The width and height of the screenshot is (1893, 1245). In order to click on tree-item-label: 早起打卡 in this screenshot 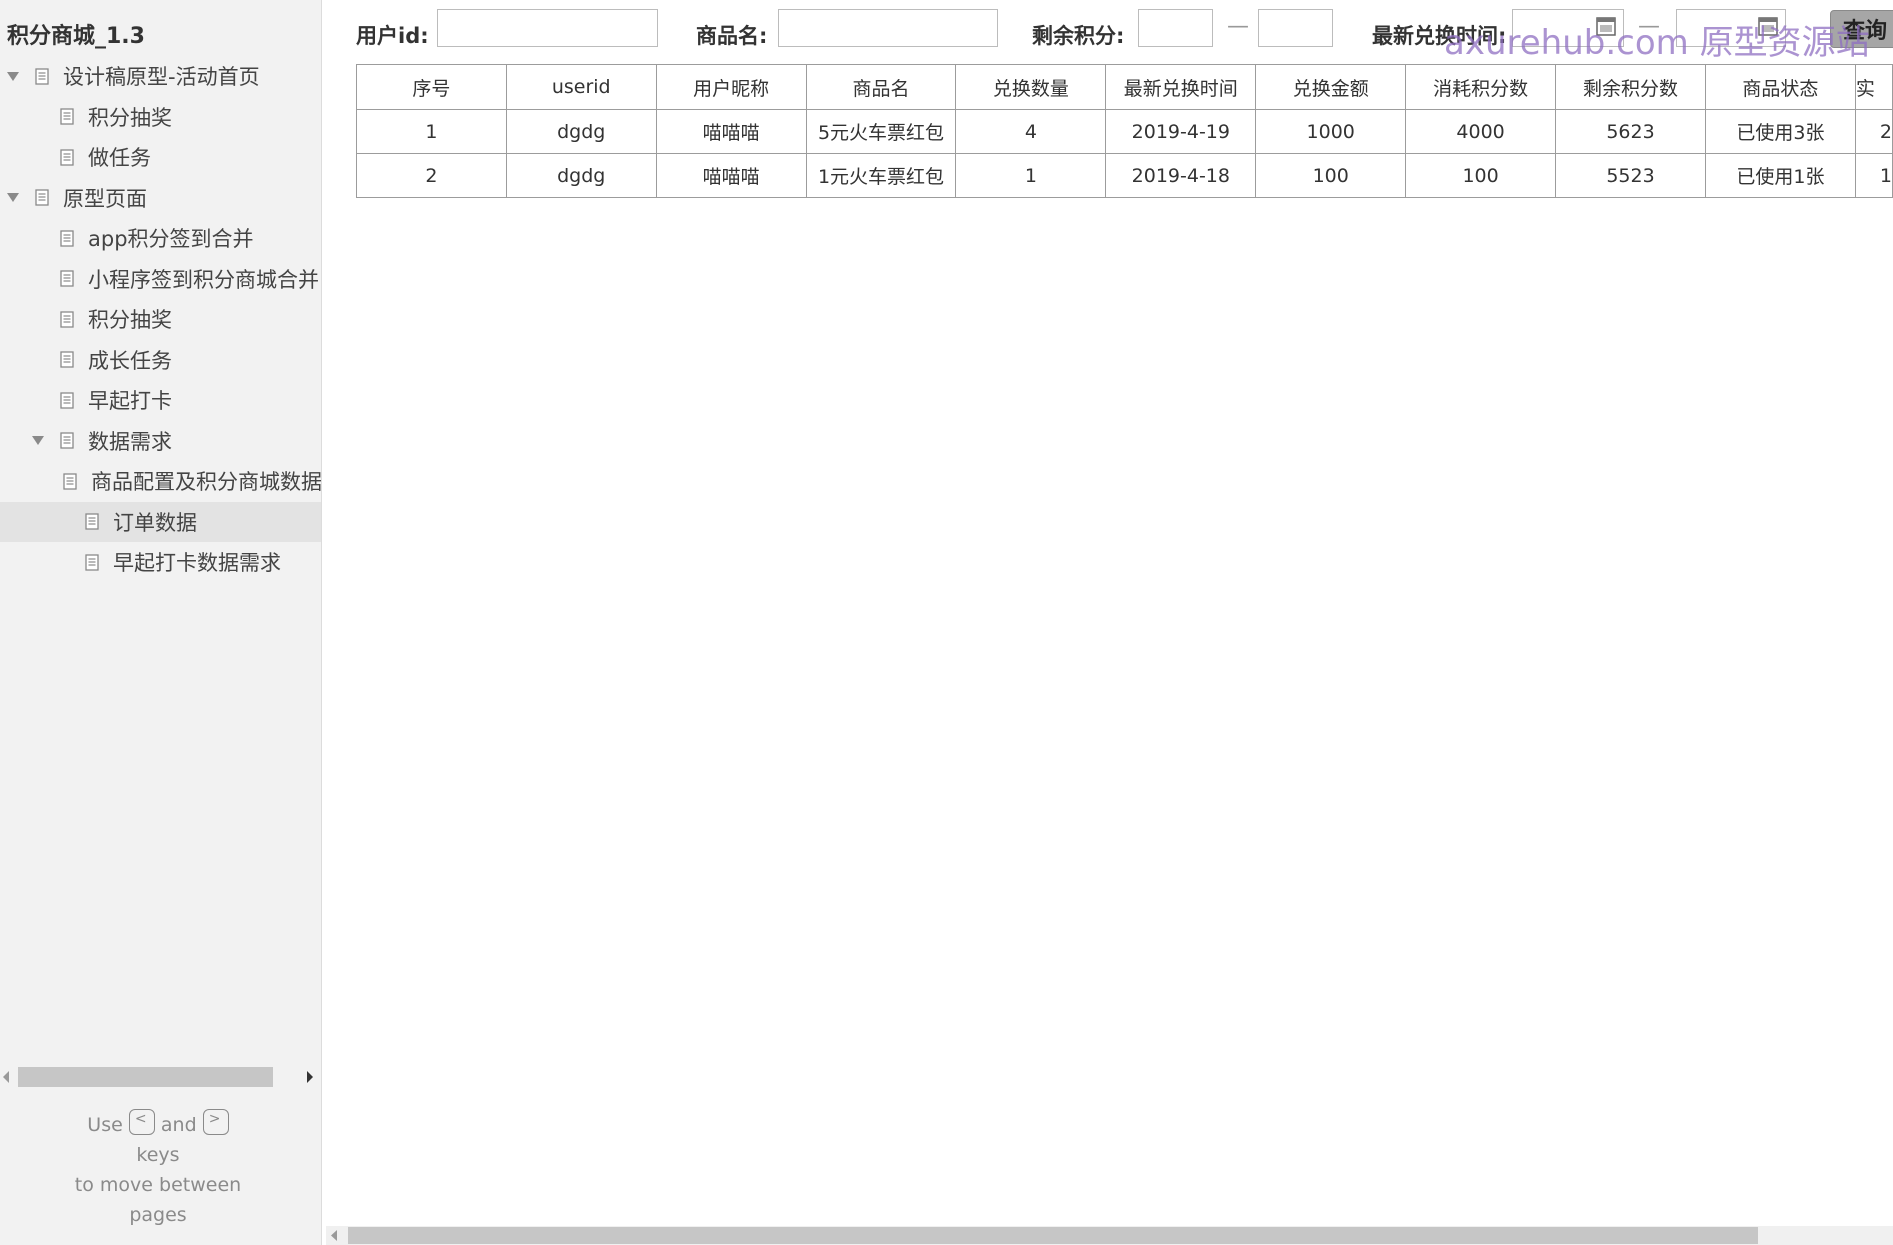, I will do `click(130, 401)`.